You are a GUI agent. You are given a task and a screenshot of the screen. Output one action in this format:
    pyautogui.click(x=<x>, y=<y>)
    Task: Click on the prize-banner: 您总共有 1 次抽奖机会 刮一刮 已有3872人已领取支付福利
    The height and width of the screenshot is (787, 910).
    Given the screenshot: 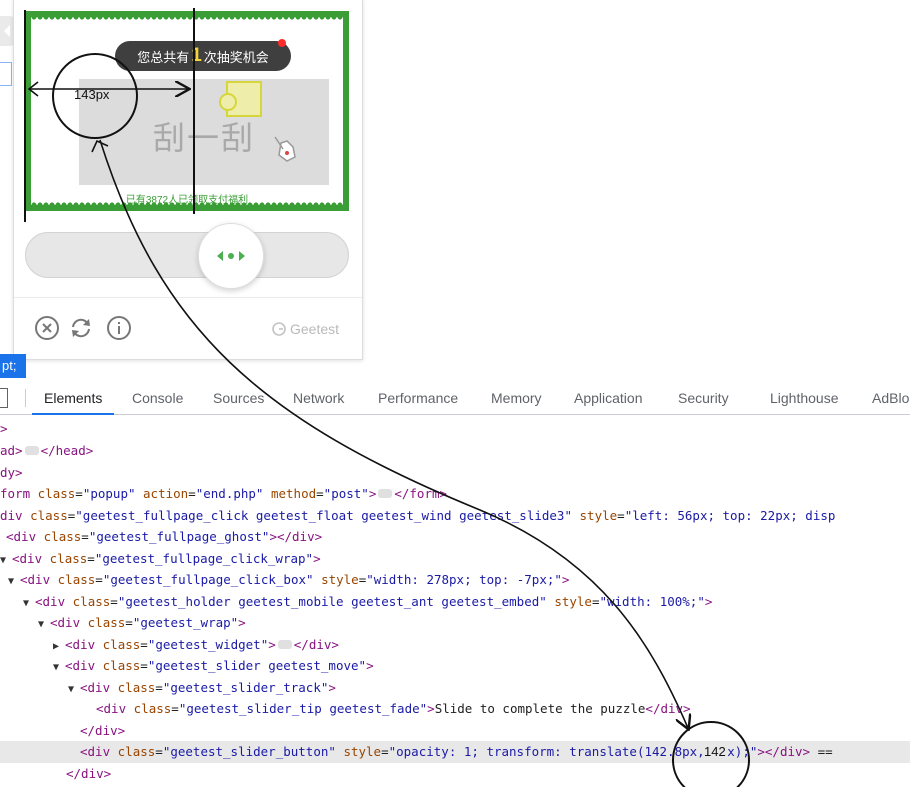 What is the action you would take?
    pyautogui.click(x=187, y=111)
    